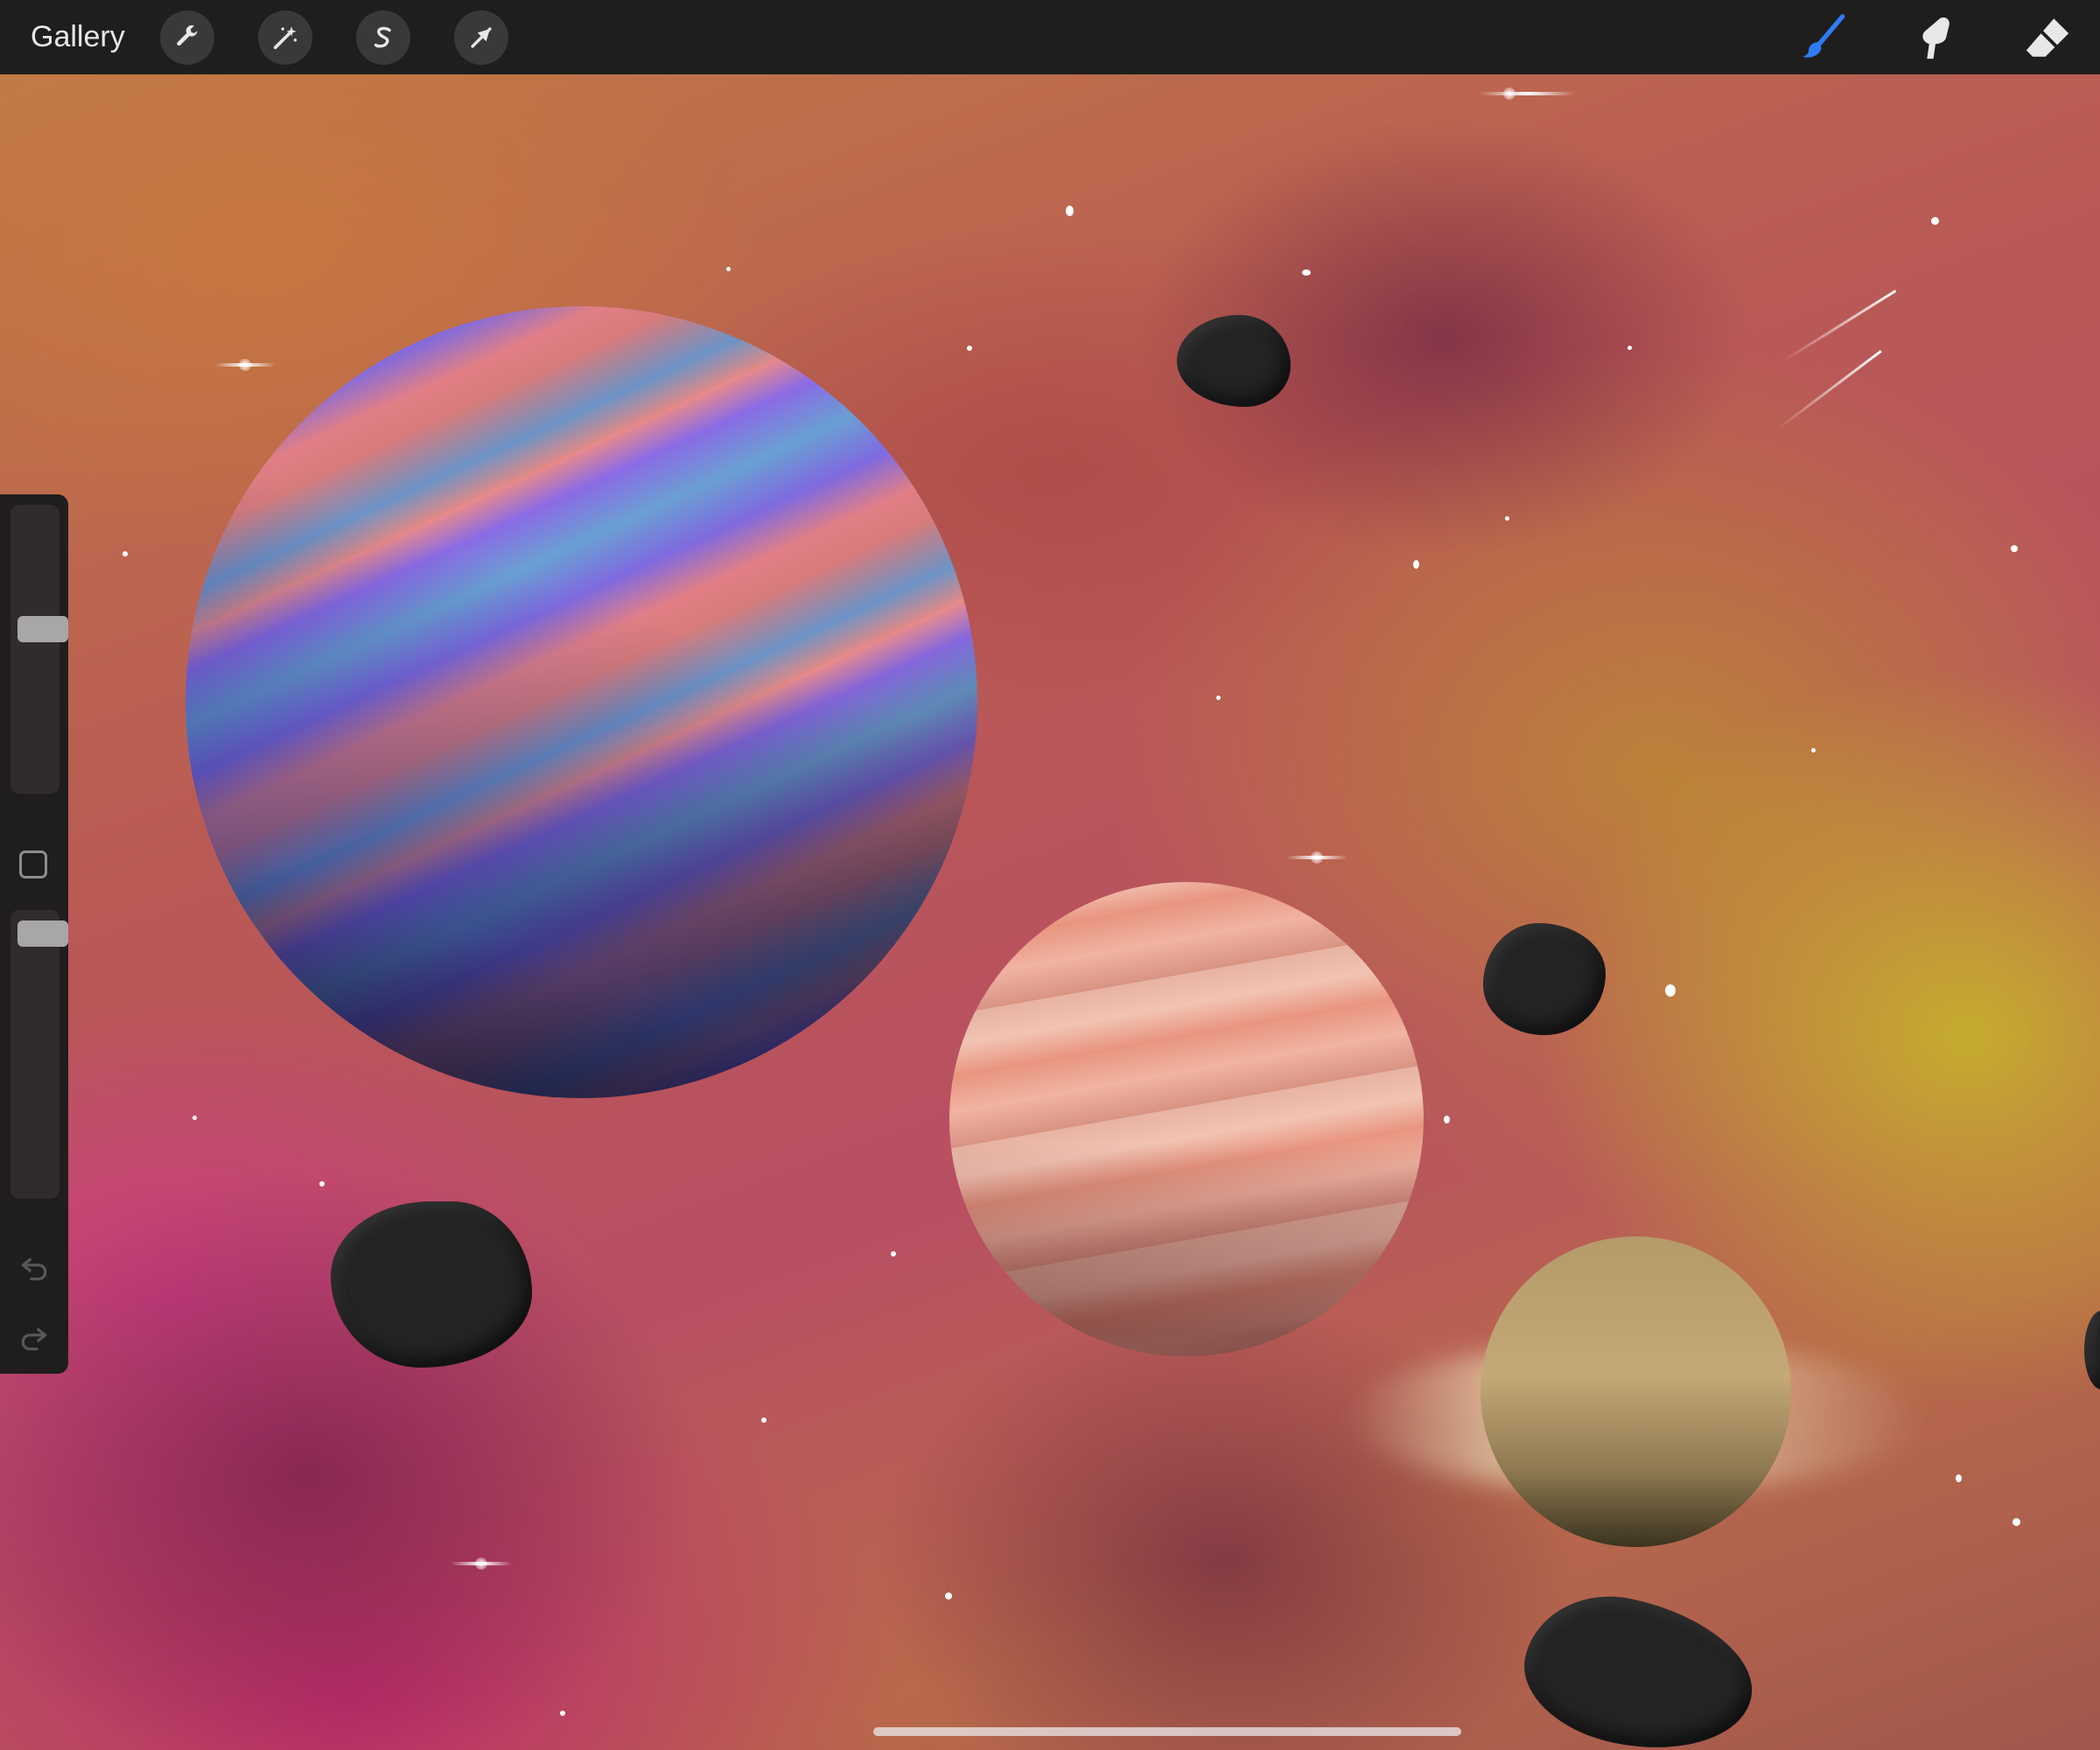 The image size is (2100, 1750). What do you see at coordinates (33, 864) in the screenshot?
I see `modify-button` at bounding box center [33, 864].